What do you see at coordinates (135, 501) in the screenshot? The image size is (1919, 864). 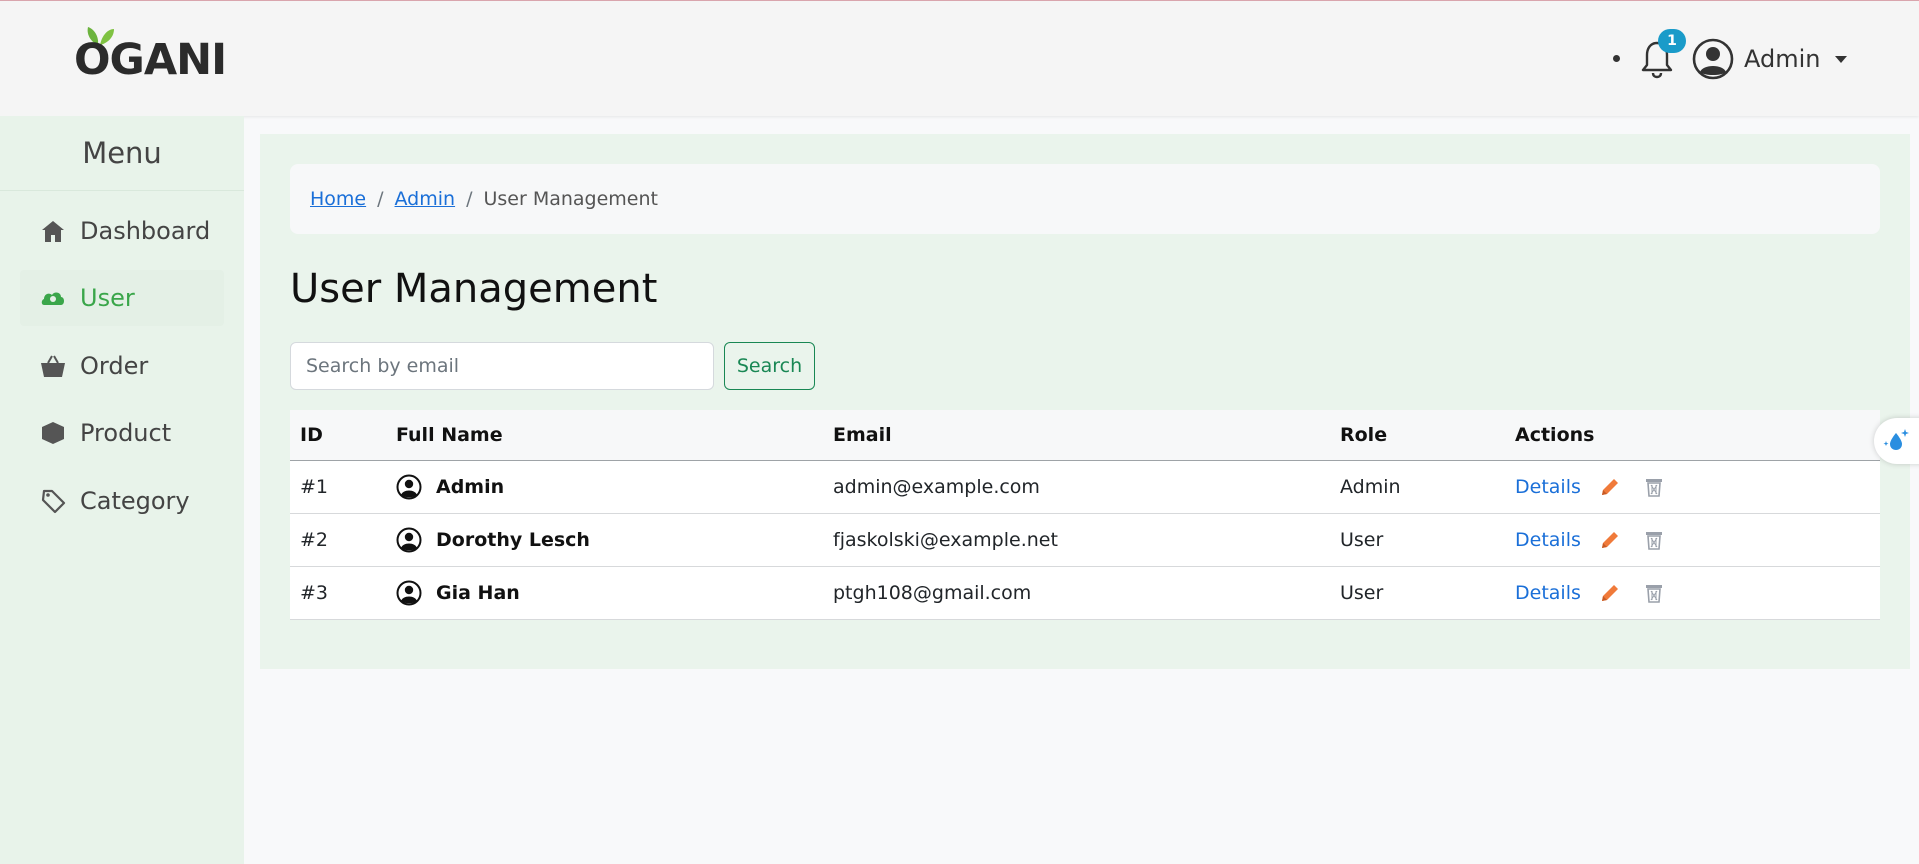 I see `sidebar-item-label: Category` at bounding box center [135, 501].